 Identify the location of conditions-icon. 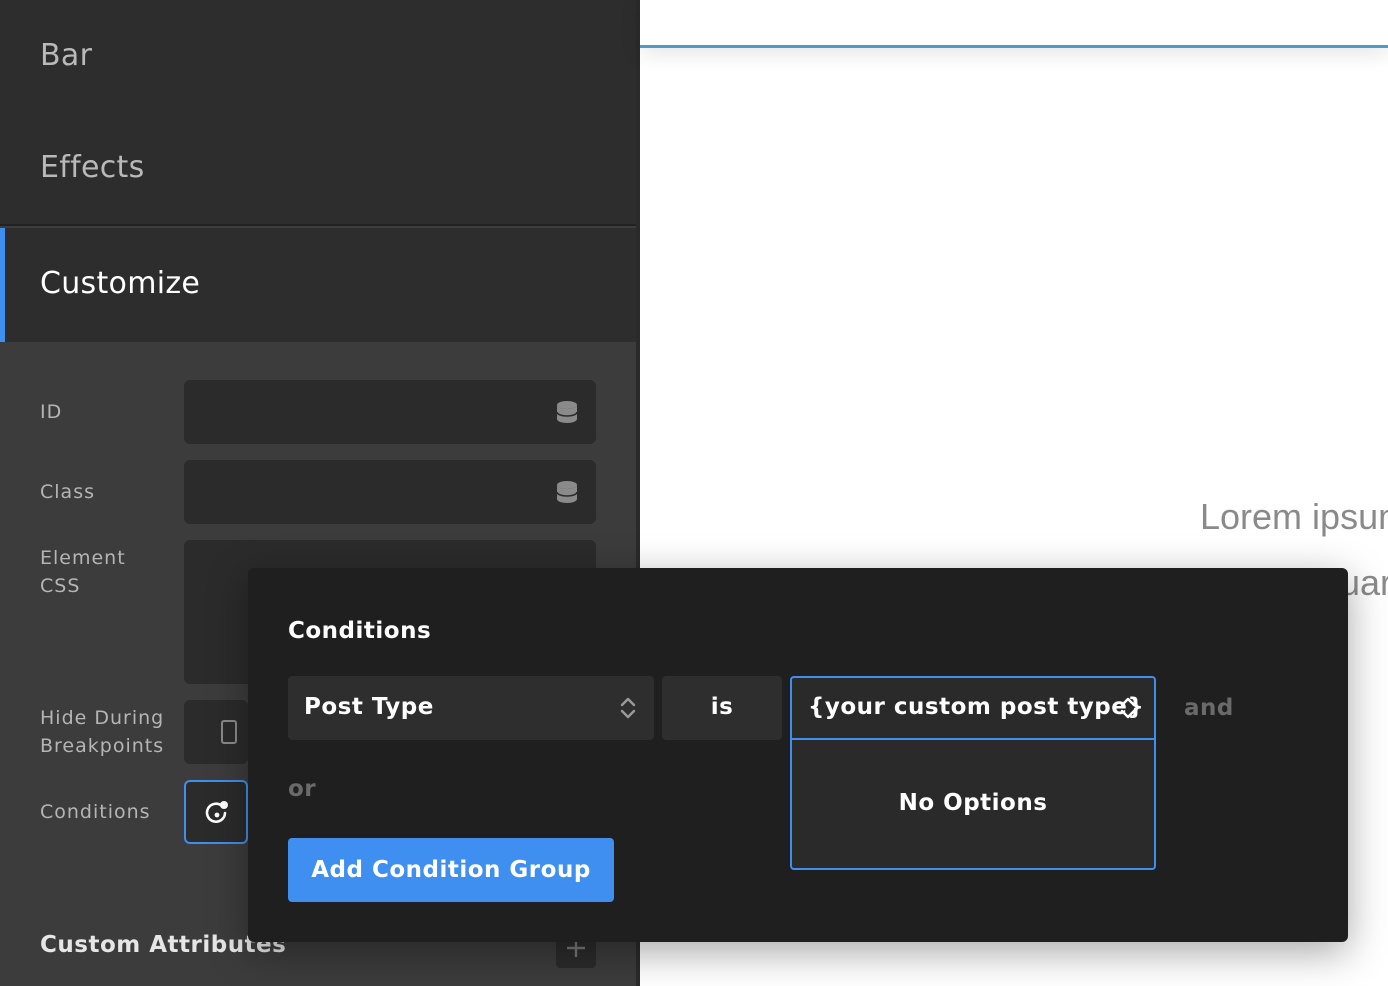
(216, 812).